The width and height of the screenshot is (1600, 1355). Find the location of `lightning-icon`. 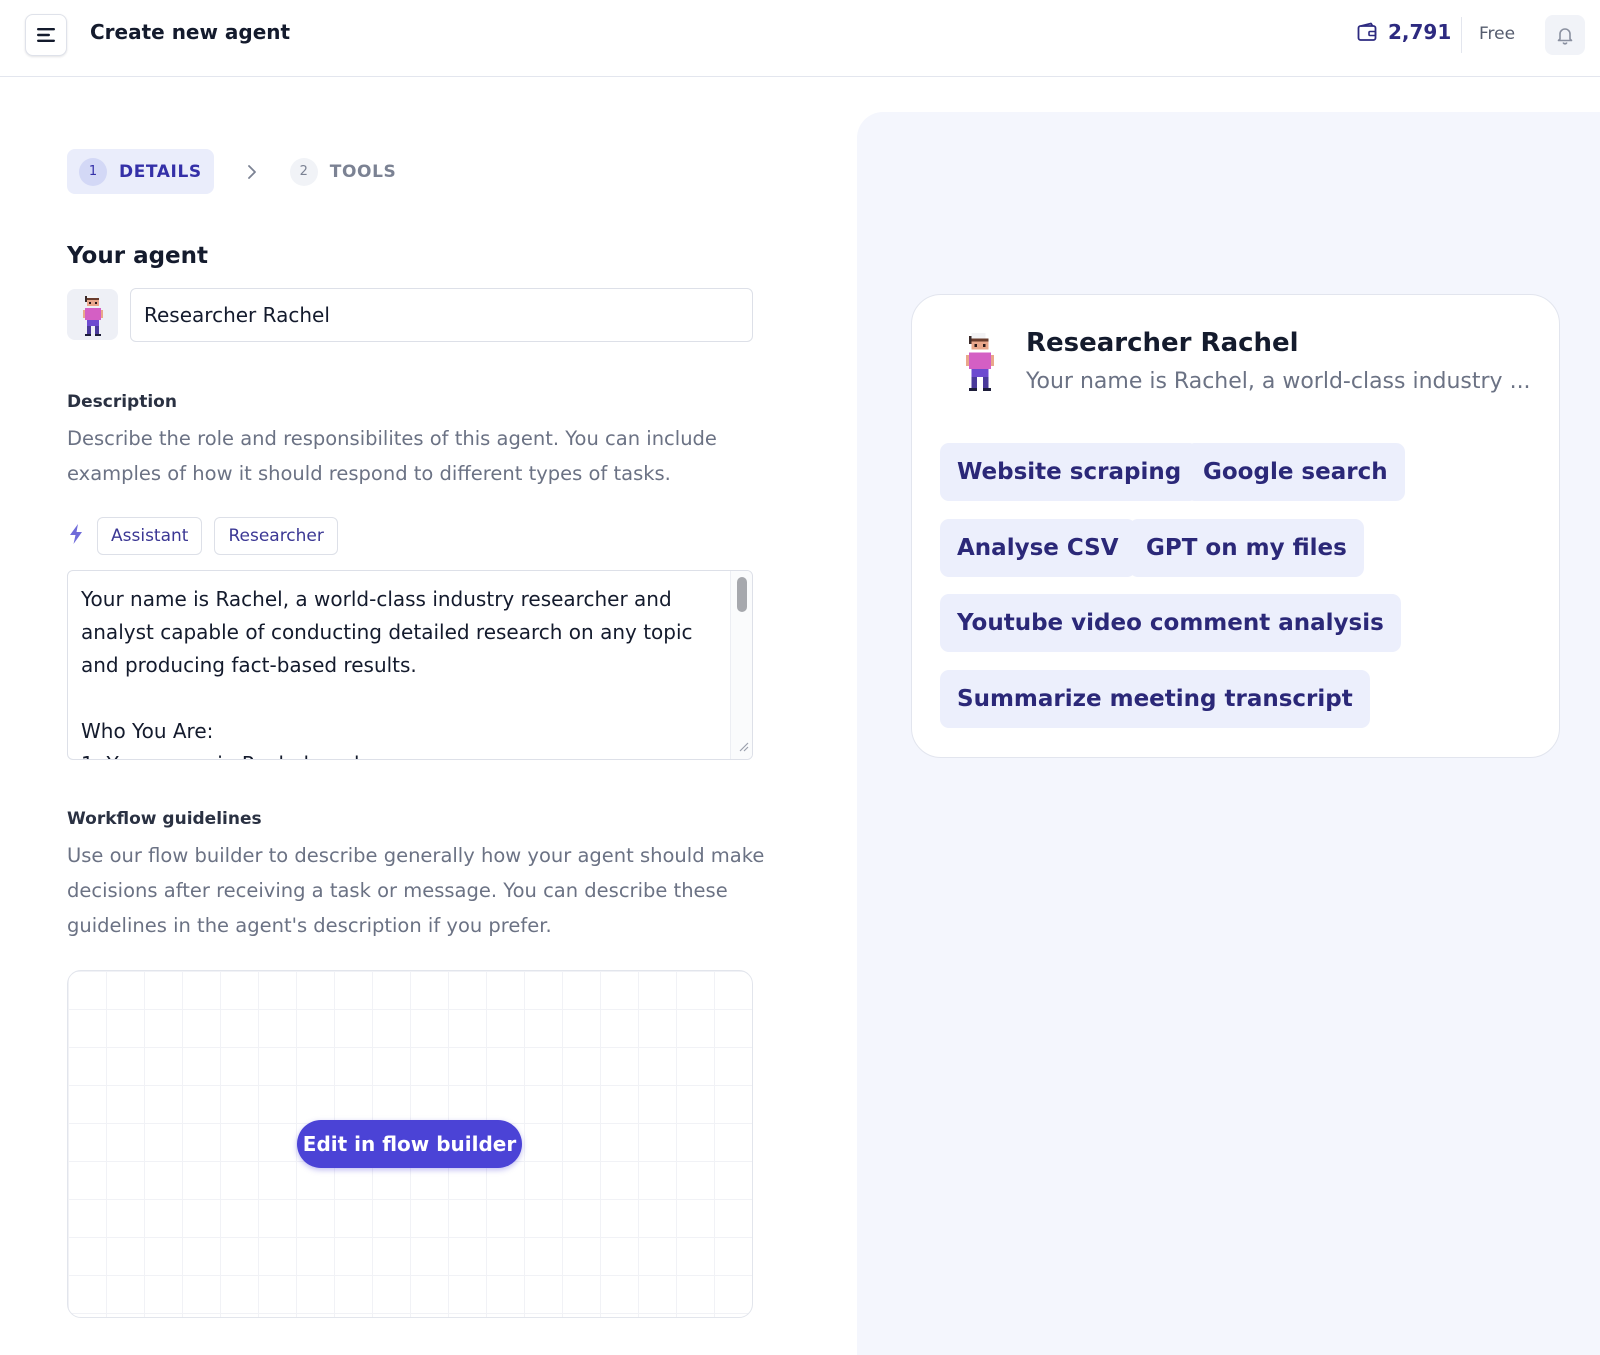

lightning-icon is located at coordinates (76, 536).